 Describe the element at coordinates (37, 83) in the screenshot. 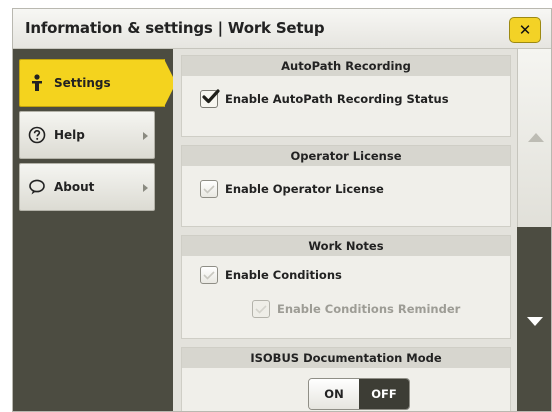

I see `person-icon` at that location.